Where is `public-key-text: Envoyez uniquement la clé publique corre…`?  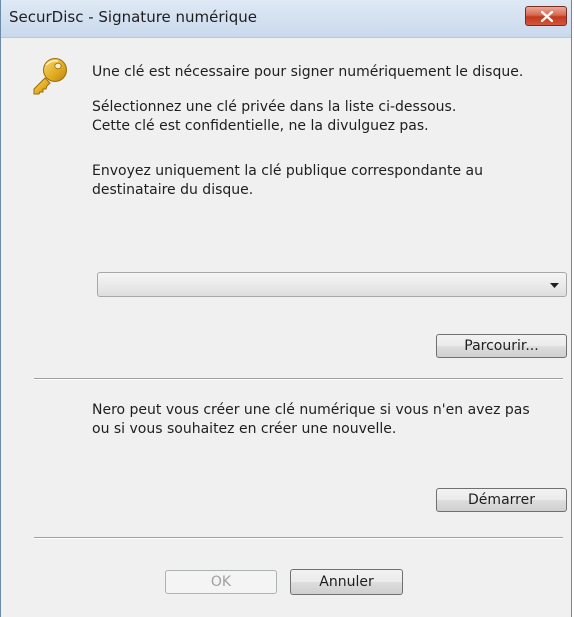 public-key-text: Envoyez uniquement la clé publique corre… is located at coordinates (287, 171).